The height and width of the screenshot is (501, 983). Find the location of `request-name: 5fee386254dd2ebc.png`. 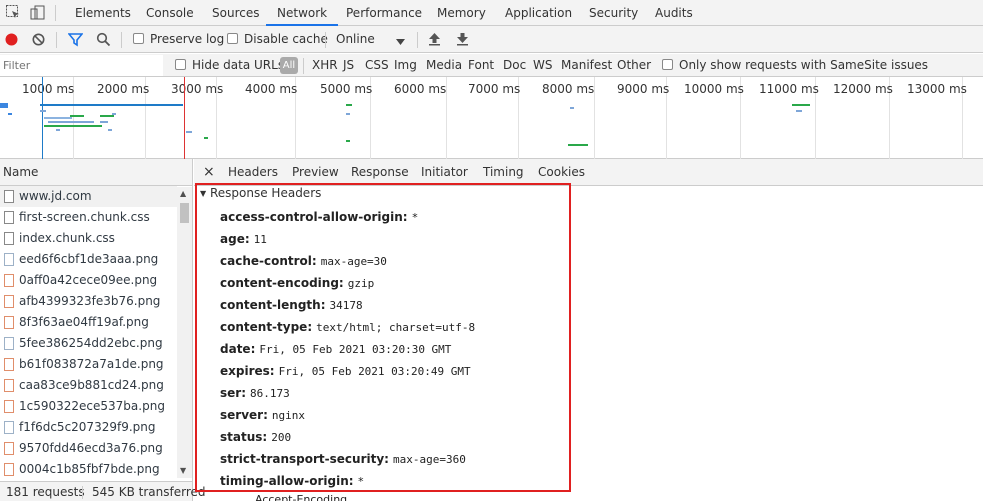

request-name: 5fee386254dd2ebc.png is located at coordinates (91, 343).